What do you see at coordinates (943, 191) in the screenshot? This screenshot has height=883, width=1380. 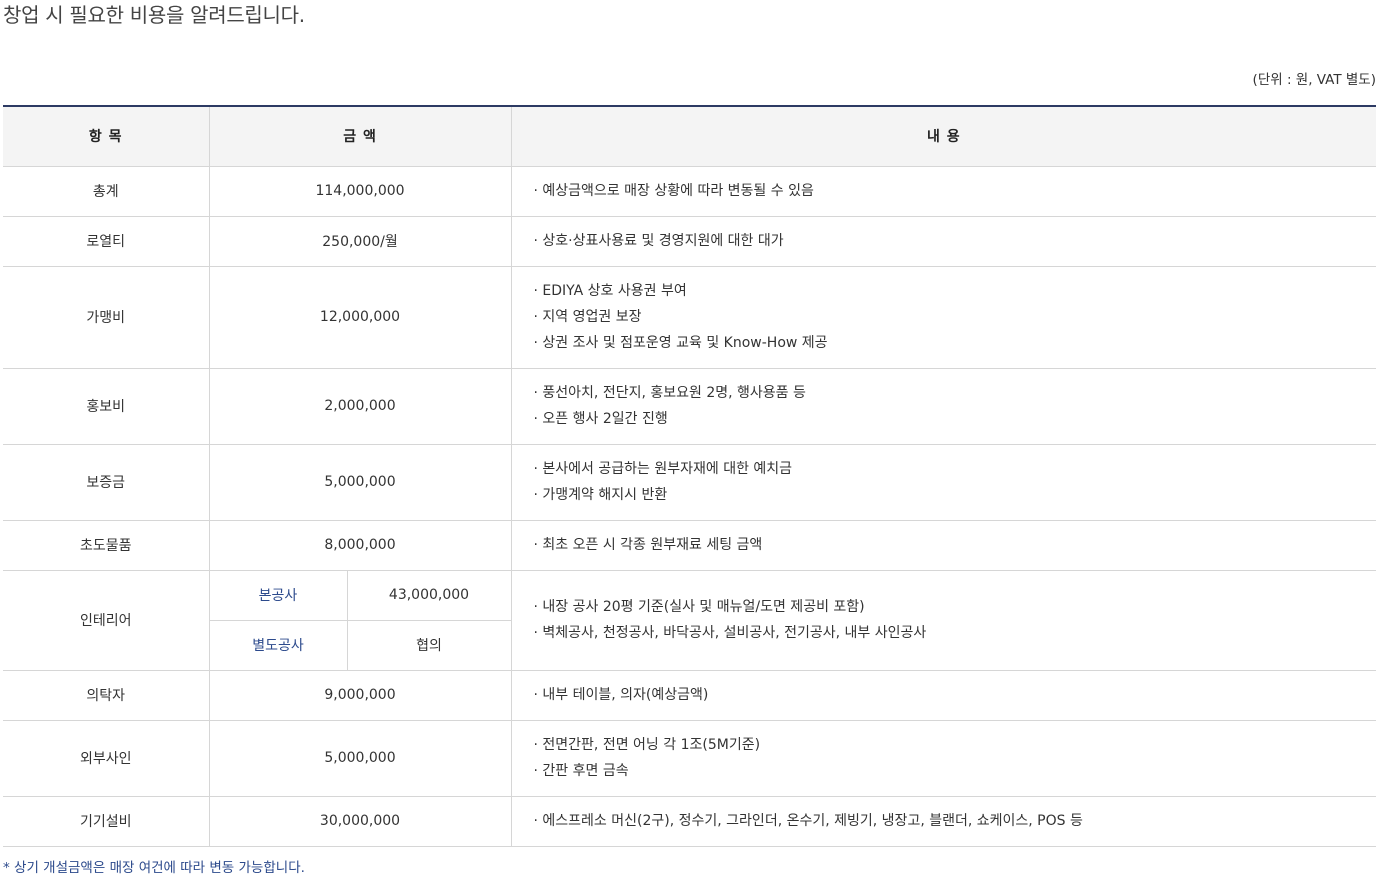 I see `row-description: · 예상금액으로 매장 상황에 따라 변동될 수 있음` at bounding box center [943, 191].